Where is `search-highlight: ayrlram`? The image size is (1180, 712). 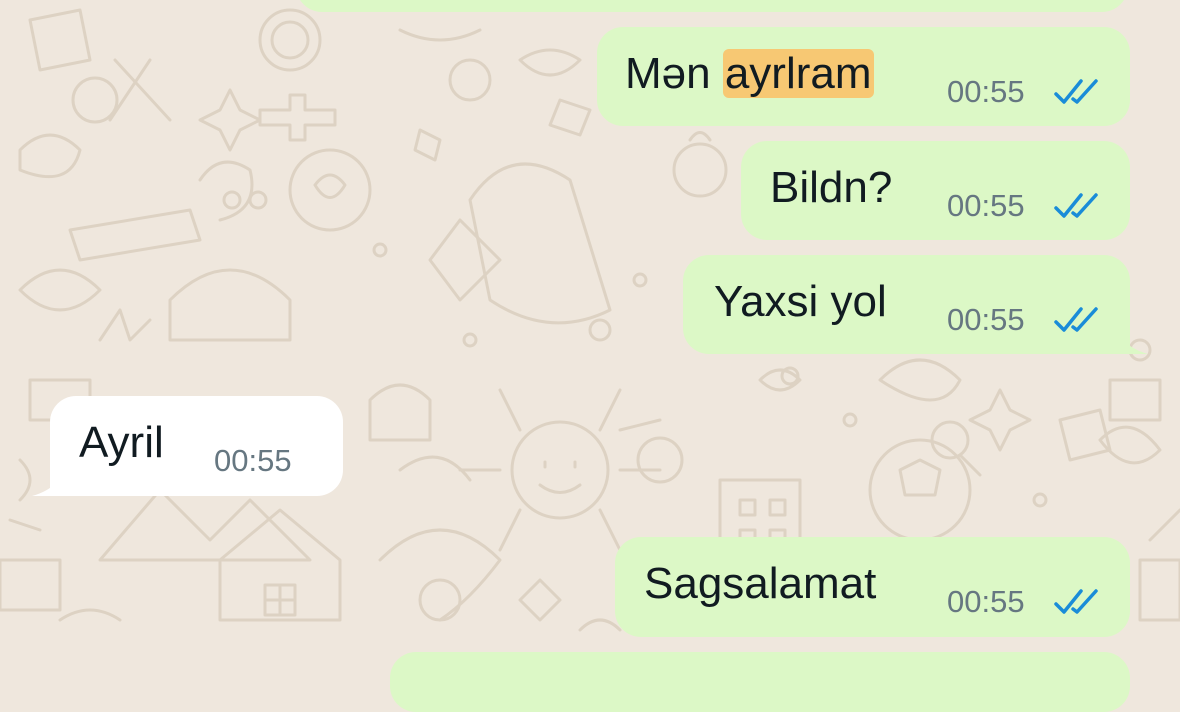 search-highlight: ayrlram is located at coordinates (798, 73).